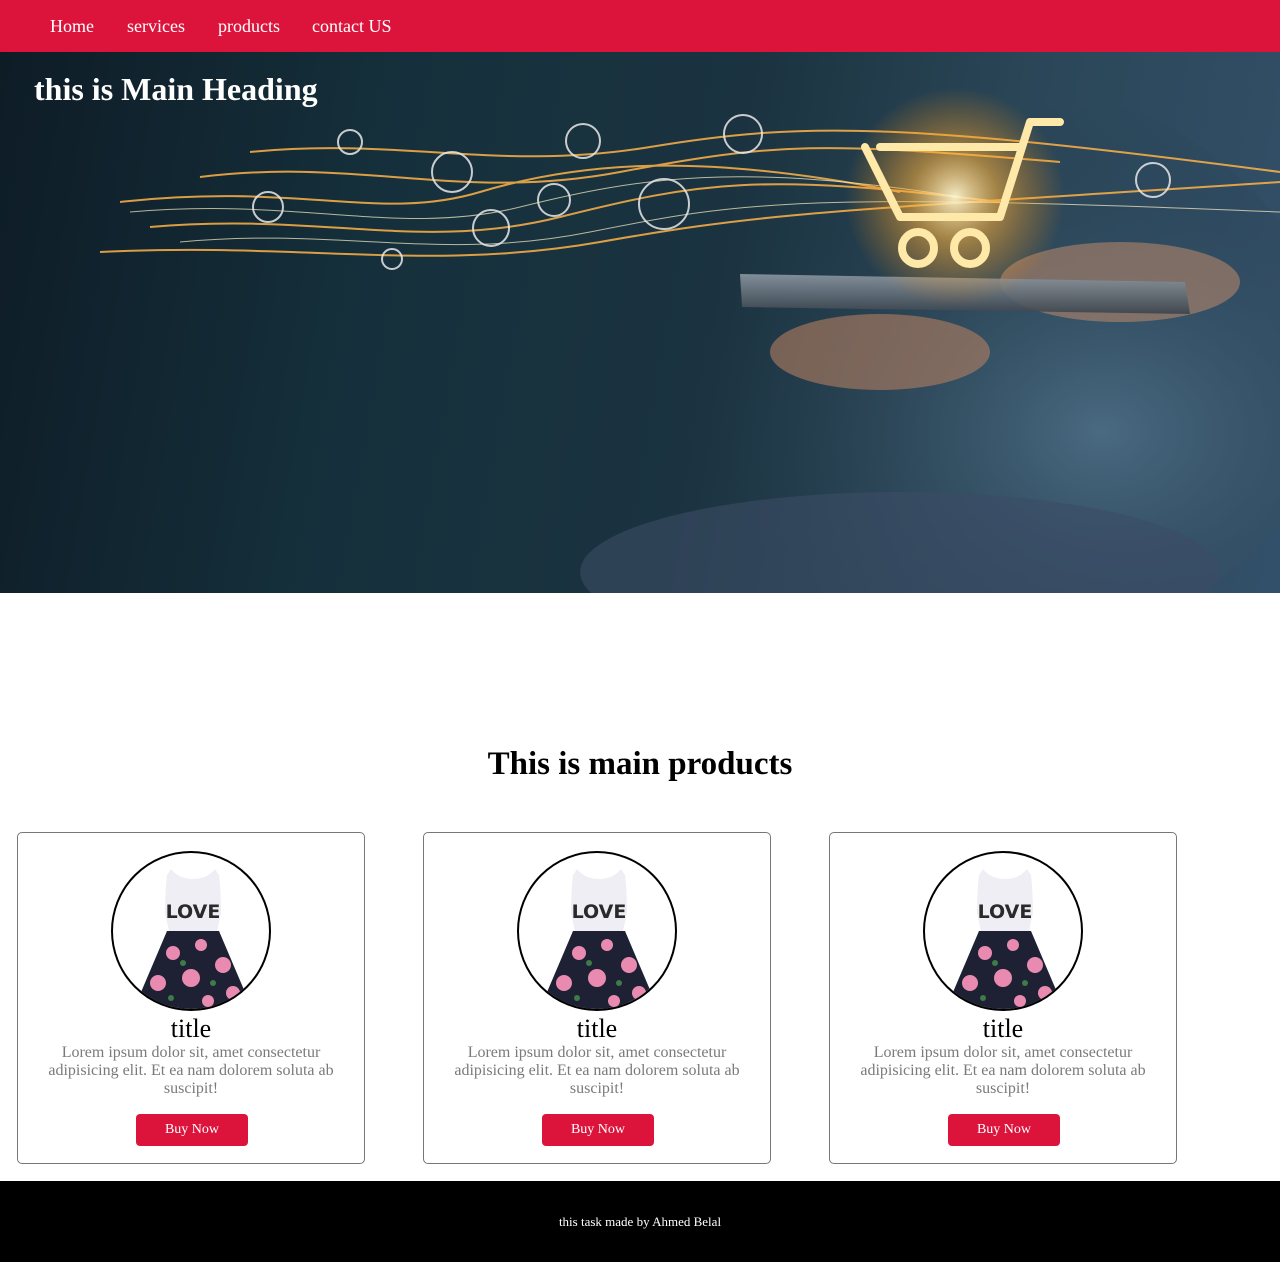 This screenshot has width=1280, height=1262. I want to click on footer: this task made by Ahmed Belal, so click(640, 1221).